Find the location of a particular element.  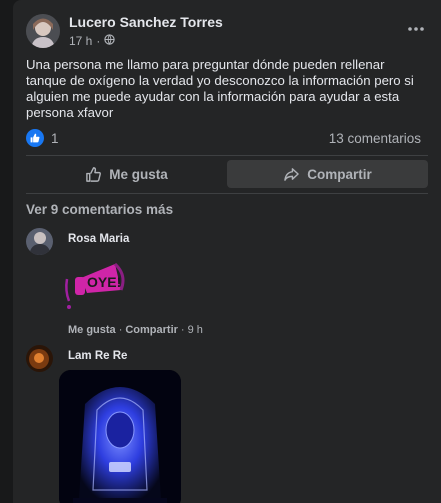

like-button: Me gusta is located at coordinates (126, 174).